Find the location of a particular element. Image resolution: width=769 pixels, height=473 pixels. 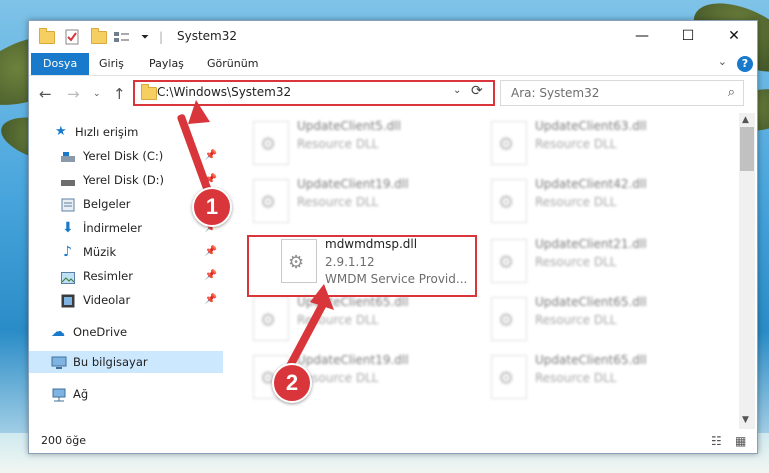

tab-dosya: Dosya is located at coordinates (60, 64).